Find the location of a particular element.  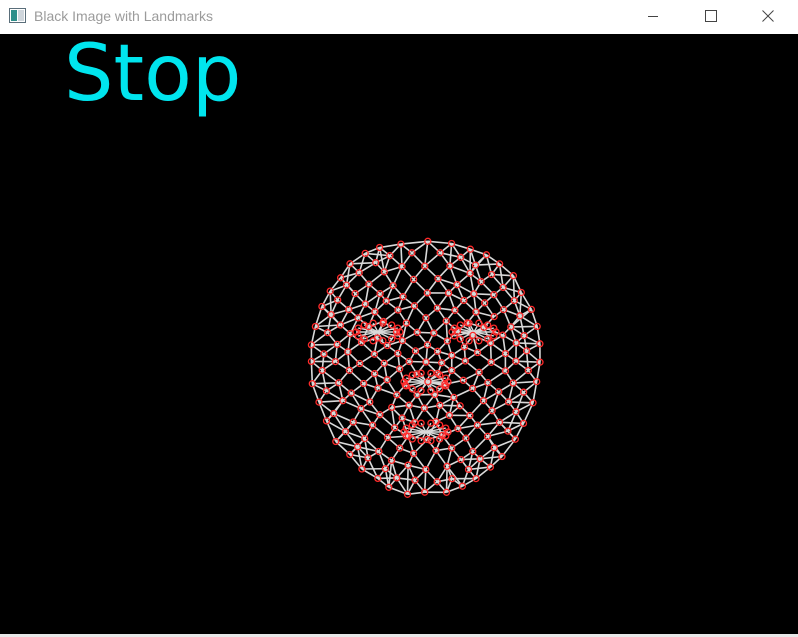

close-button is located at coordinates (768, 16).